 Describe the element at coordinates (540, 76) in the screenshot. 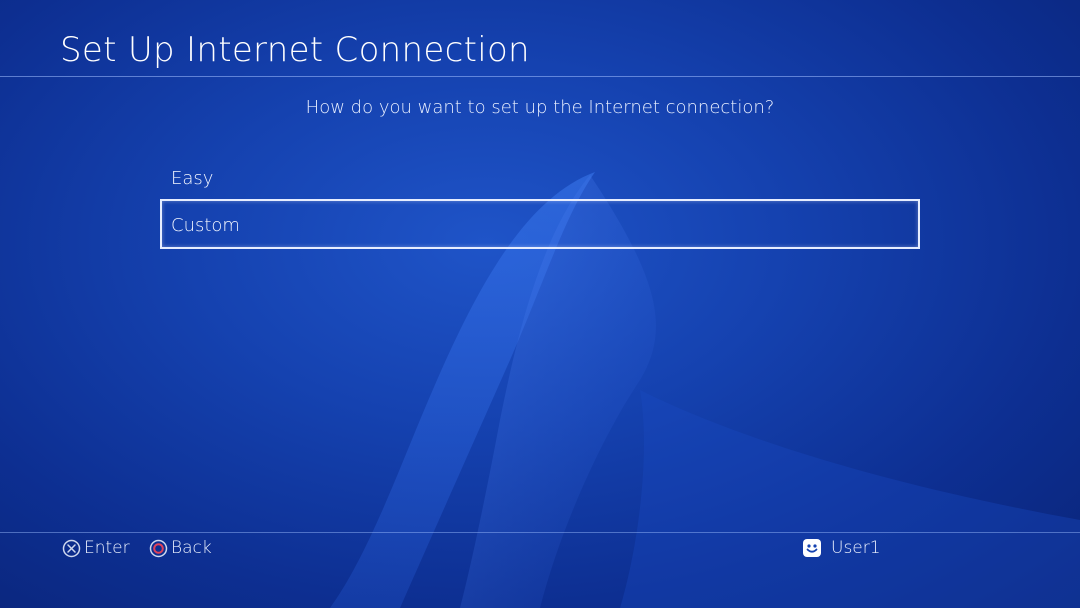

I see `header-divider` at that location.